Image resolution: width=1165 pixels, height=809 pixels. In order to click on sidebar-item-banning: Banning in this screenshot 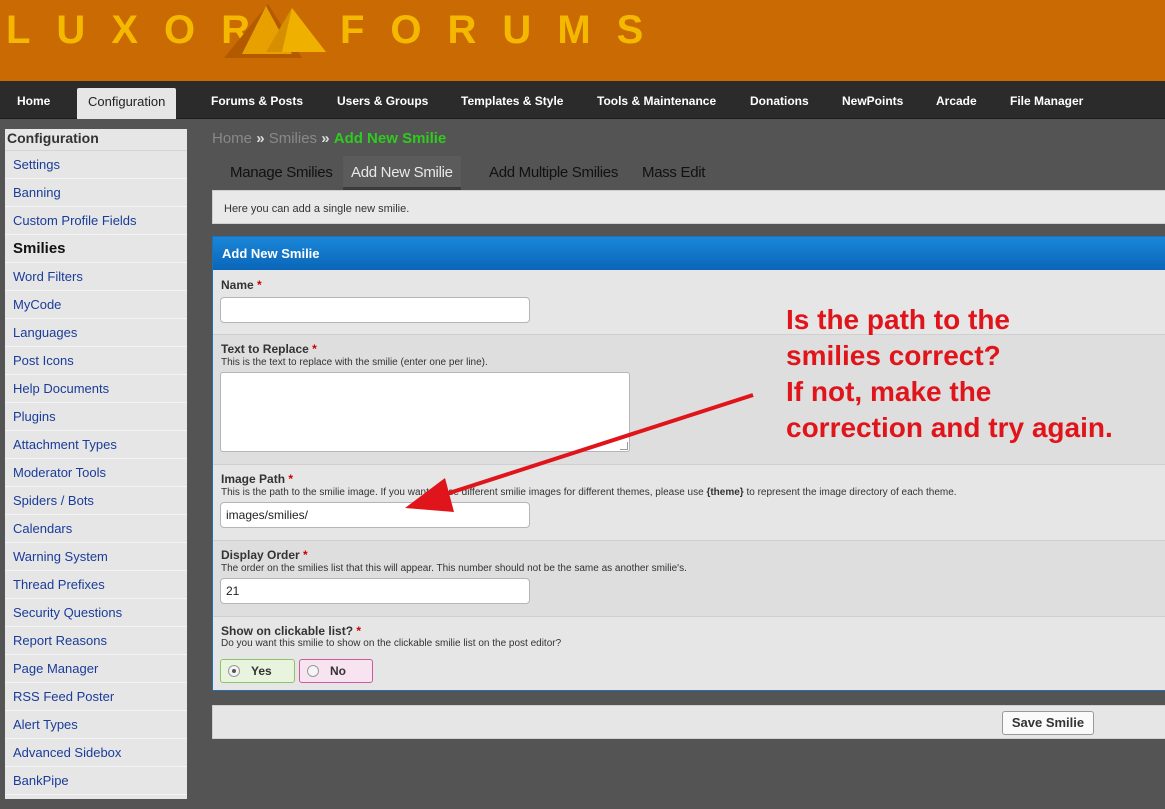, I will do `click(96, 193)`.